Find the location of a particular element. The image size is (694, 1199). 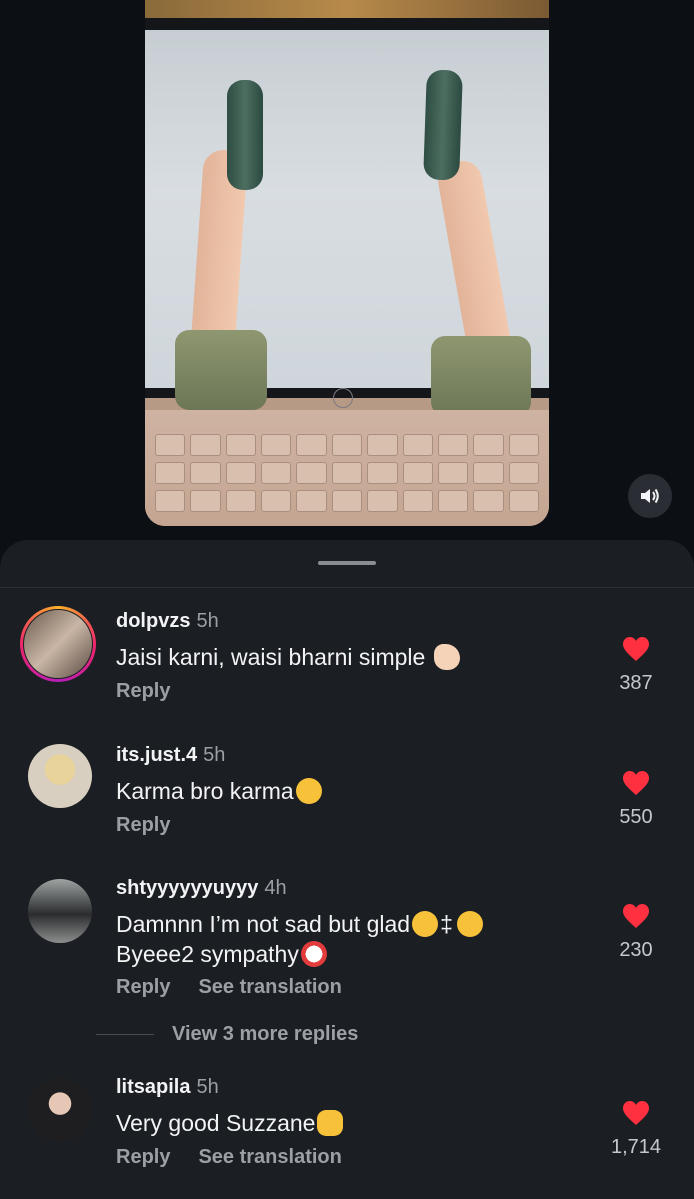

comment-text: Very good Suzzane is located at coordinates (230, 1123).